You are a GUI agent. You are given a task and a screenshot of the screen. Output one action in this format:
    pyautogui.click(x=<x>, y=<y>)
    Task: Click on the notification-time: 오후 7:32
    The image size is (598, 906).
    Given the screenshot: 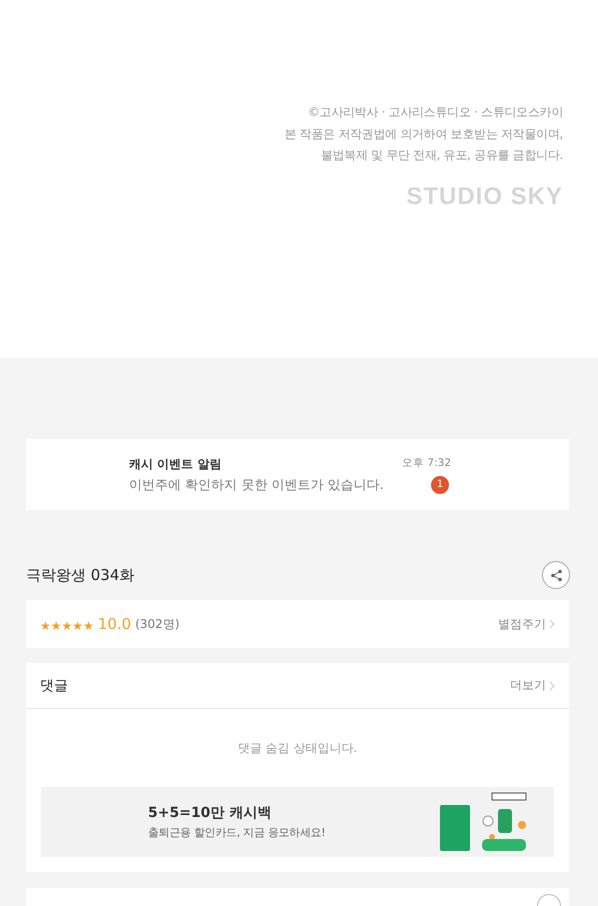 What is the action you would take?
    pyautogui.click(x=426, y=463)
    